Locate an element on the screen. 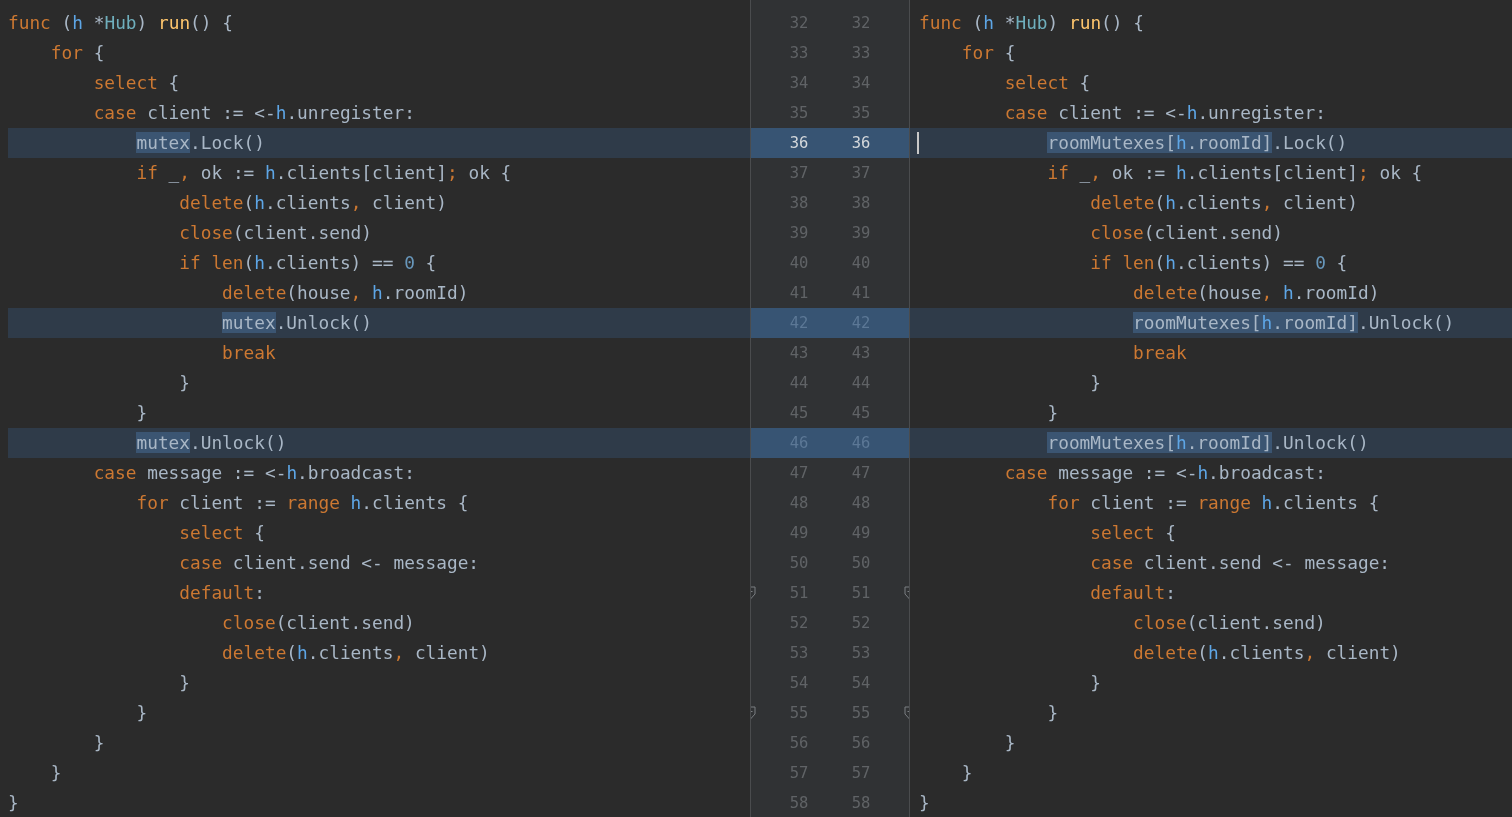 Image resolution: width=1512 pixels, height=817 pixels. code-line: mutex.Lock() is located at coordinates (200, 143).